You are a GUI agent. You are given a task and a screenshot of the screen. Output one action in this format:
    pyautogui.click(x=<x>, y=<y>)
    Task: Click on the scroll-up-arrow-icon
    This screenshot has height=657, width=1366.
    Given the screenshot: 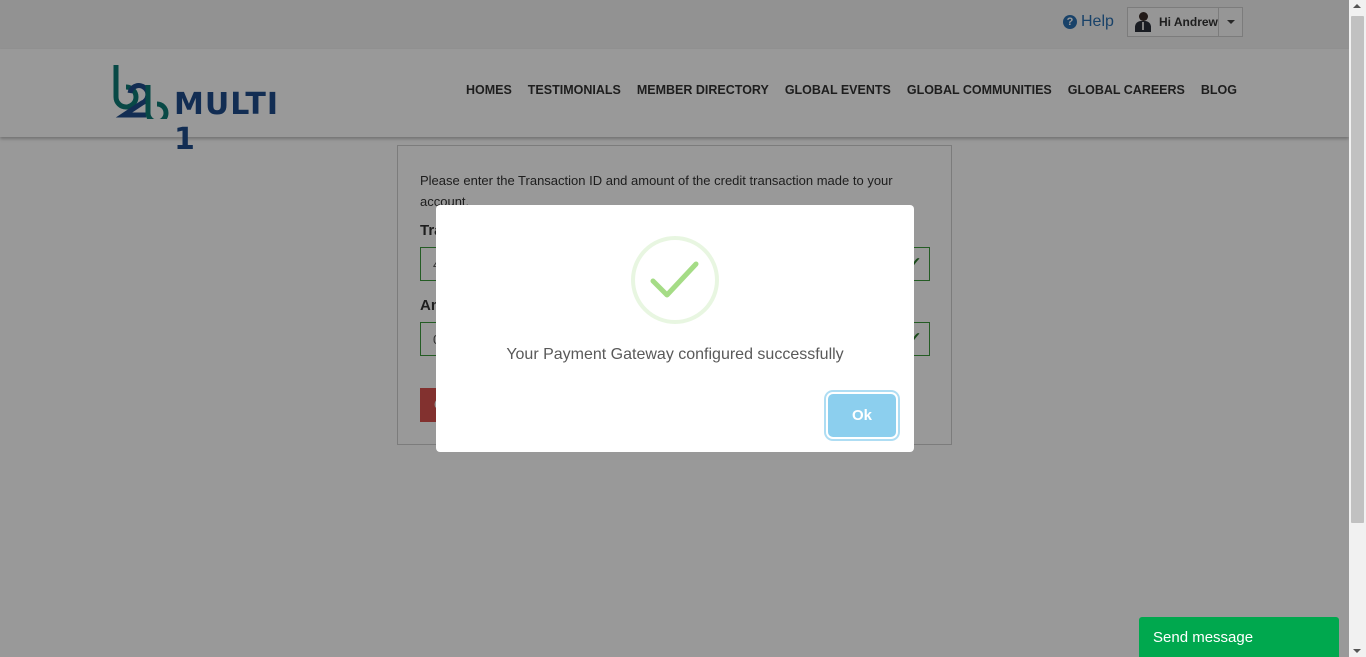 What is the action you would take?
    pyautogui.click(x=1357, y=6)
    